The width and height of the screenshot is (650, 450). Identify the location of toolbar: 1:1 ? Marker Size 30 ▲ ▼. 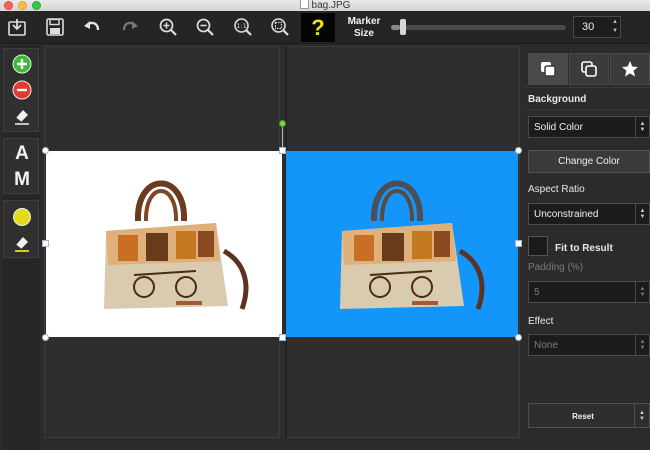
(325, 27).